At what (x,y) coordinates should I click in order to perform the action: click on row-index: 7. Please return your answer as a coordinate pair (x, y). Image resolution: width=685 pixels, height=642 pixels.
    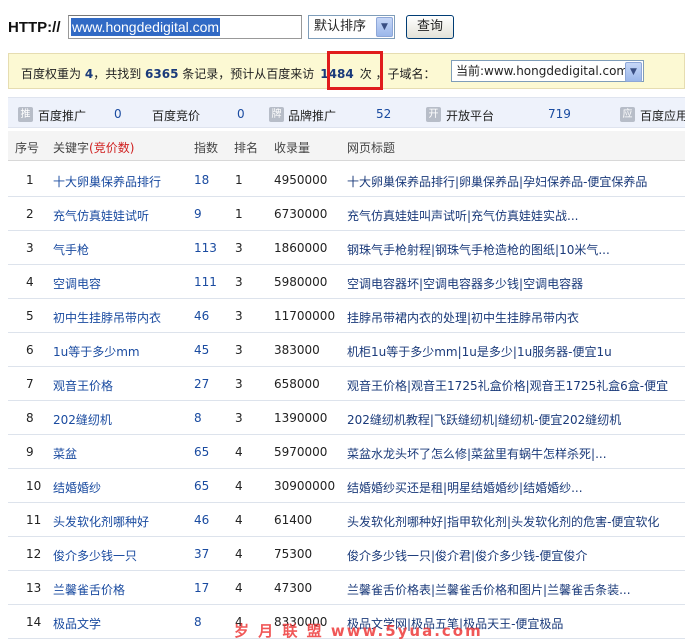
    Looking at the image, I should click on (30, 384).